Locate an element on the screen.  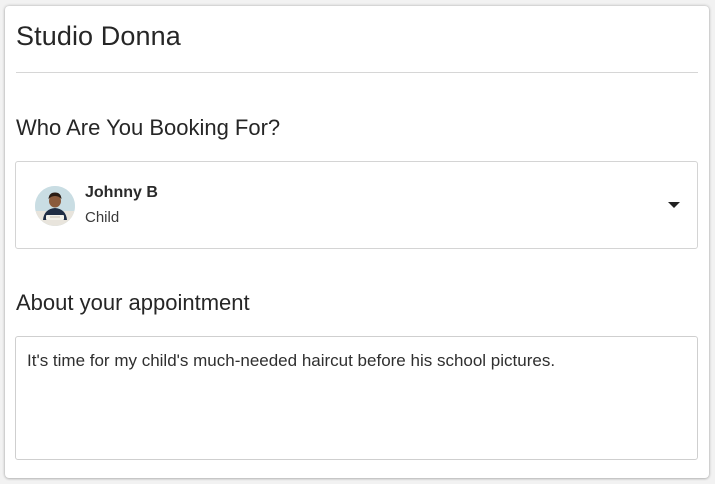
avatar is located at coordinates (55, 206).